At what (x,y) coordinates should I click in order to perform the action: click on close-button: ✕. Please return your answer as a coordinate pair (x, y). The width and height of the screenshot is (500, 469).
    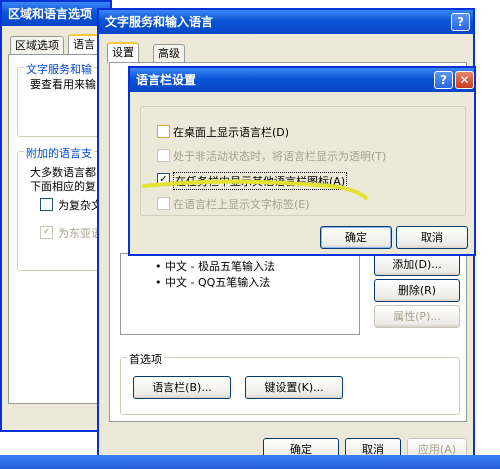
    Looking at the image, I should click on (464, 80).